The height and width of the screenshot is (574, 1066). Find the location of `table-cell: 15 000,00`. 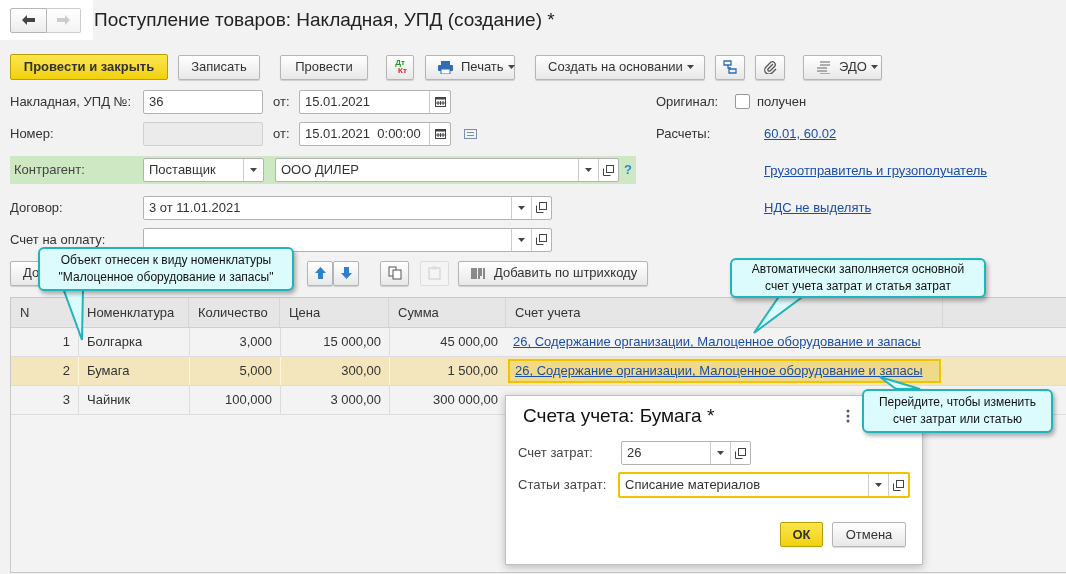

table-cell: 15 000,00 is located at coordinates (334, 342).